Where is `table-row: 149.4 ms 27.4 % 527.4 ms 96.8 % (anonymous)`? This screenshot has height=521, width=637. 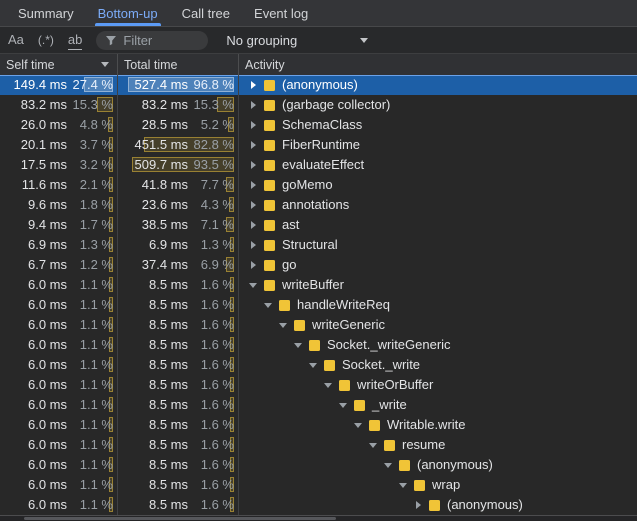
table-row: 149.4 ms 27.4 % 527.4 ms 96.8 % (anonymous) is located at coordinates (318, 85).